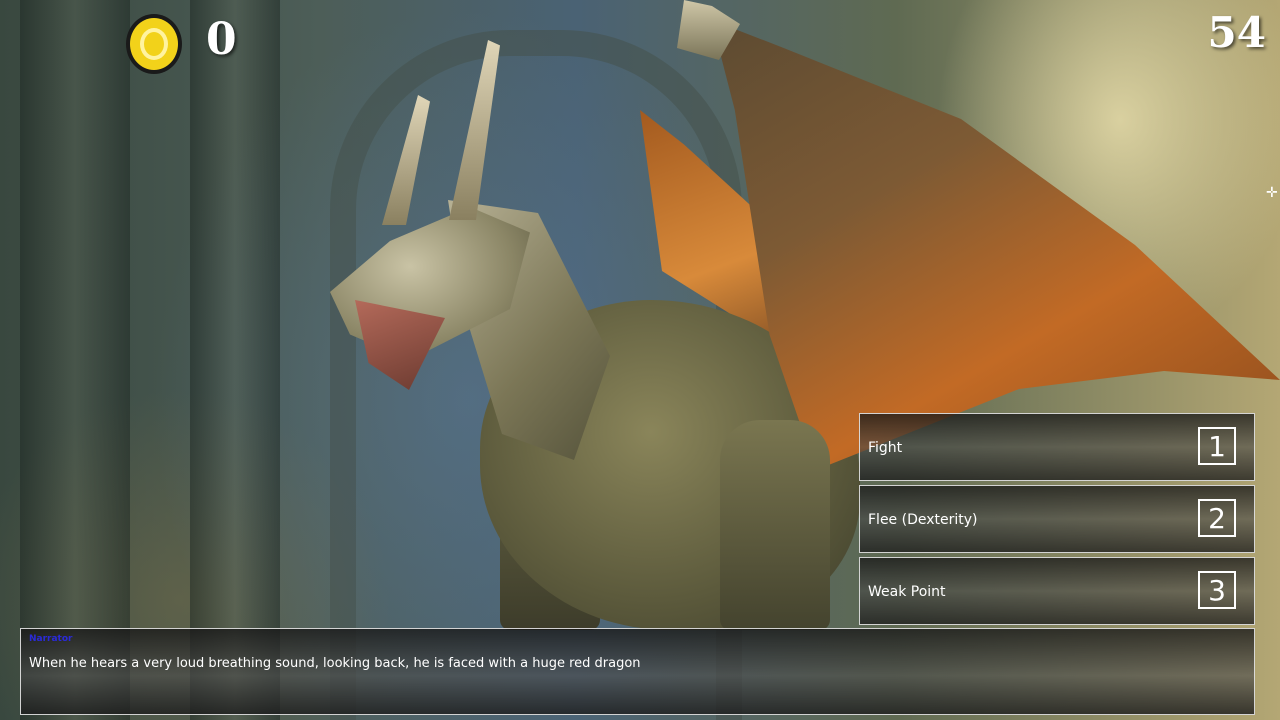 The height and width of the screenshot is (720, 1280). Describe the element at coordinates (907, 592) in the screenshot. I see `choice-label: Weak Point` at that location.